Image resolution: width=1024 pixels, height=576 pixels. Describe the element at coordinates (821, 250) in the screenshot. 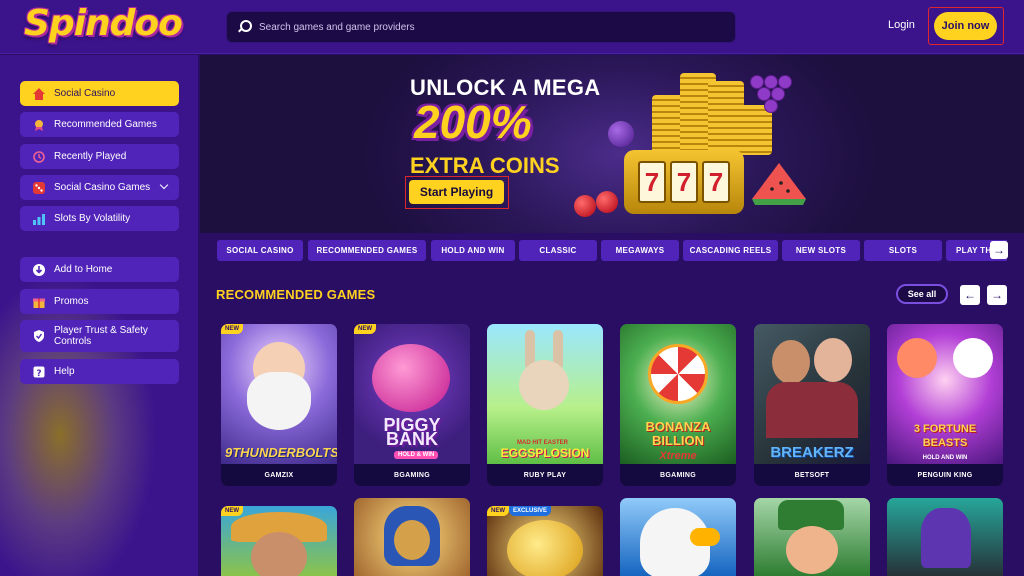

I see `tab-new-slots: NEW SLOTS` at that location.